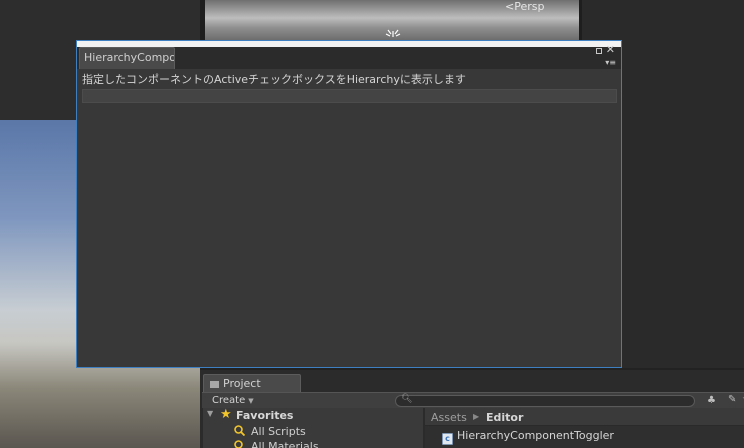 Image resolution: width=744 pixels, height=448 pixels. I want to click on asset-item-label: HierarchyComponentToggler, so click(535, 435).